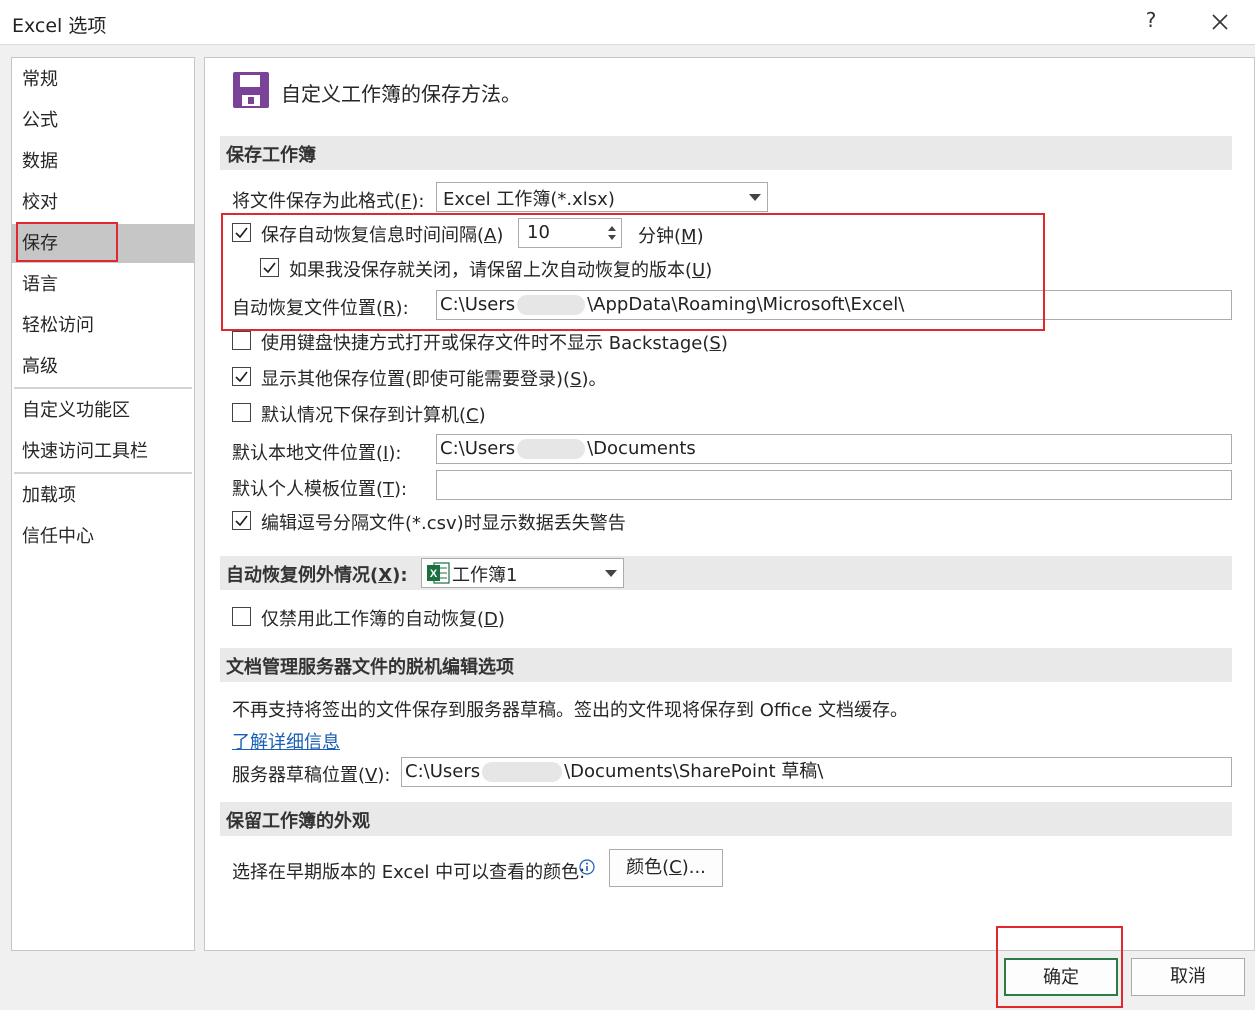 This screenshot has height=1010, width=1255. I want to click on no-backstage-label: 使用键盘快捷方式打开或保存文件时不显示 Backstage(S), so click(494, 343).